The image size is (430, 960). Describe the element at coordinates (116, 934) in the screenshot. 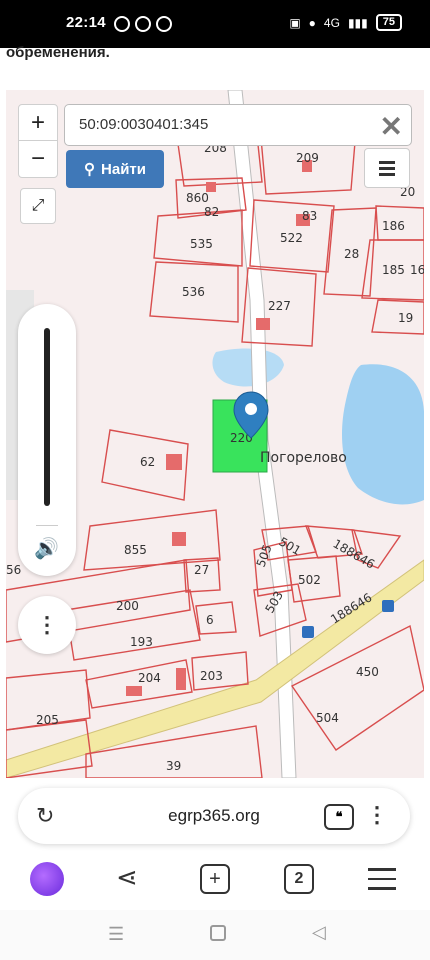

I see `recent-apps-icon: ☰` at that location.